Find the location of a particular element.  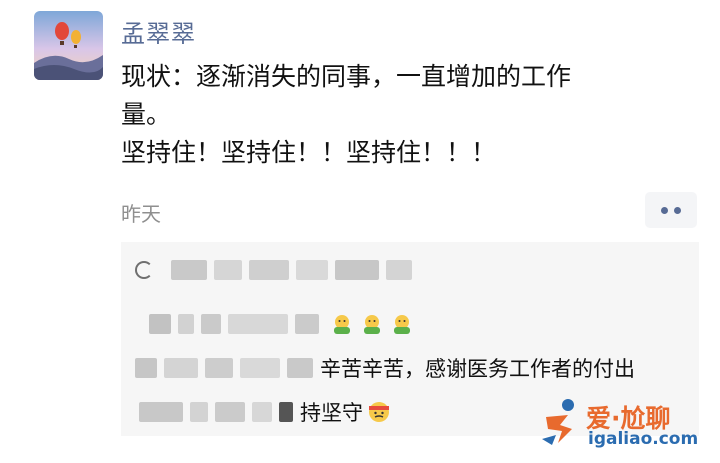

avatar is located at coordinates (68, 45).